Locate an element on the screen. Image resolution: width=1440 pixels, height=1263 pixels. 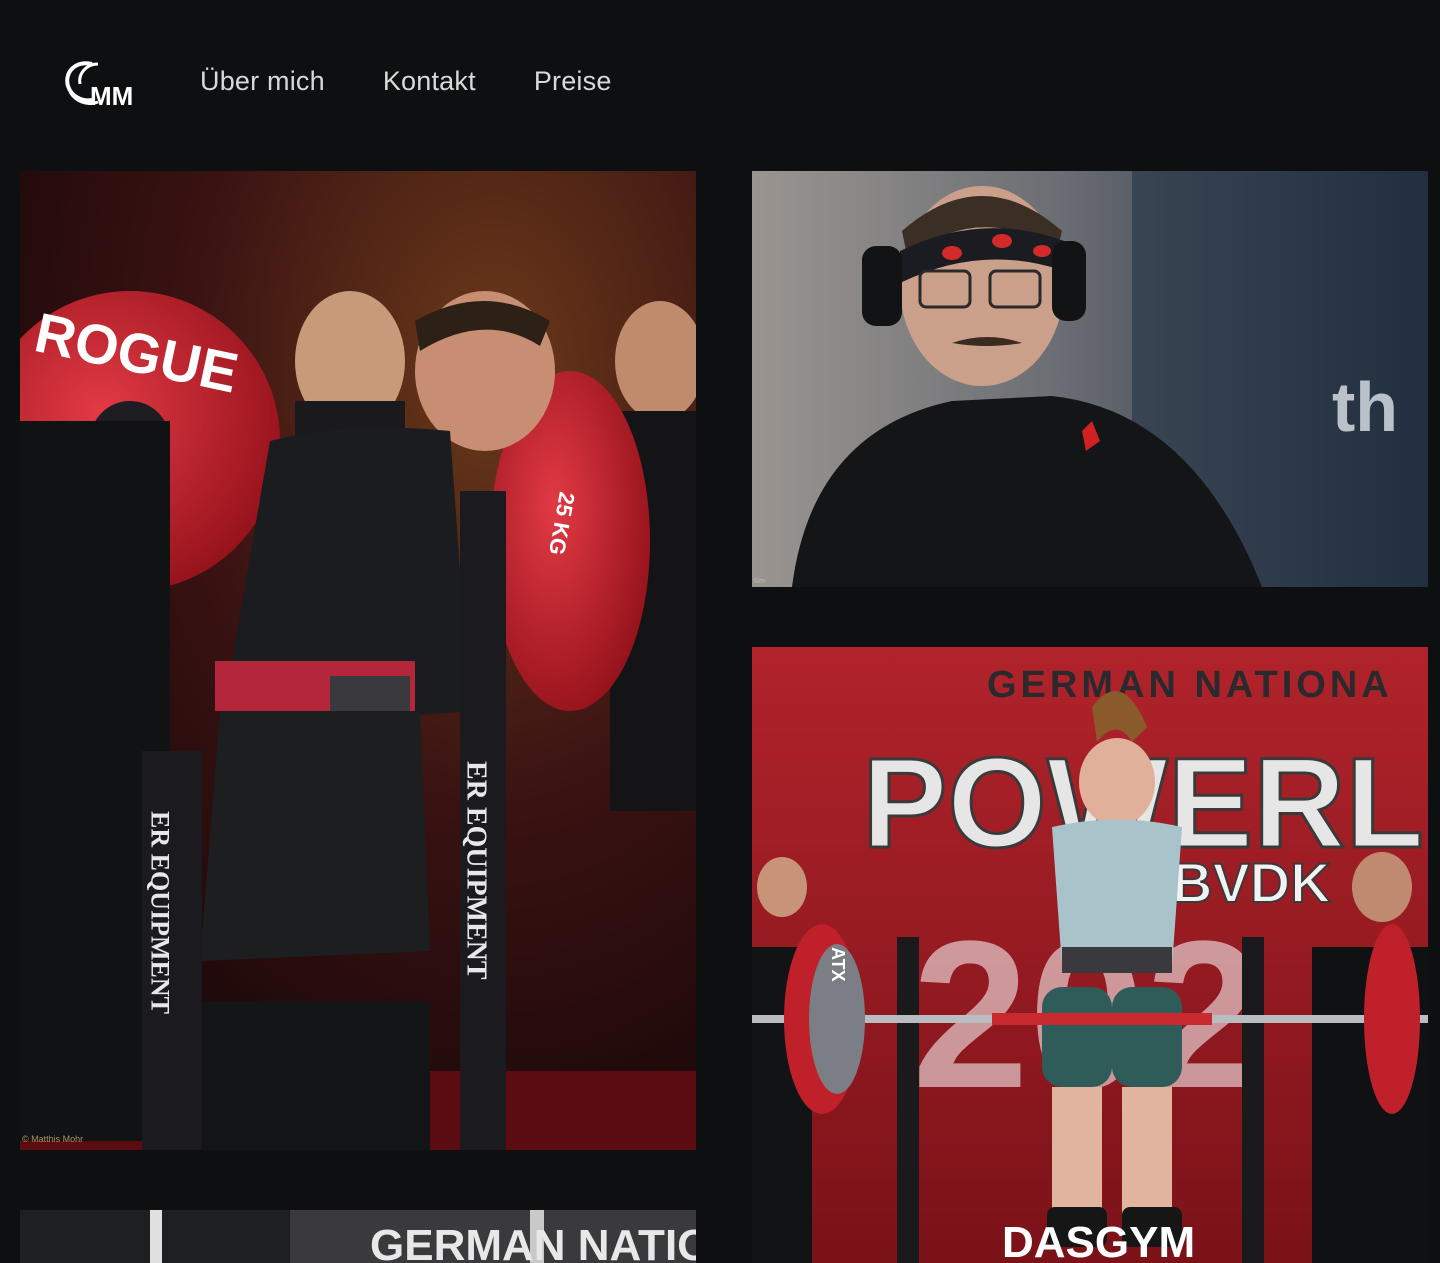
photo-credit-small: ©m is located at coordinates (759, 581).